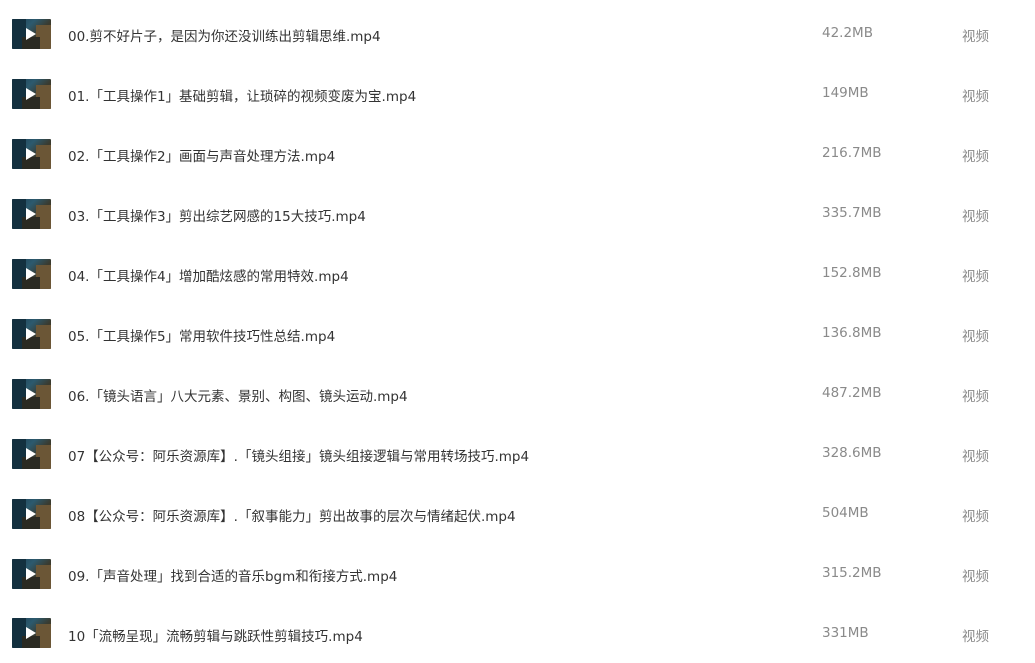 This screenshot has width=1035, height=663. I want to click on file-size: 335.7MB, so click(852, 213).